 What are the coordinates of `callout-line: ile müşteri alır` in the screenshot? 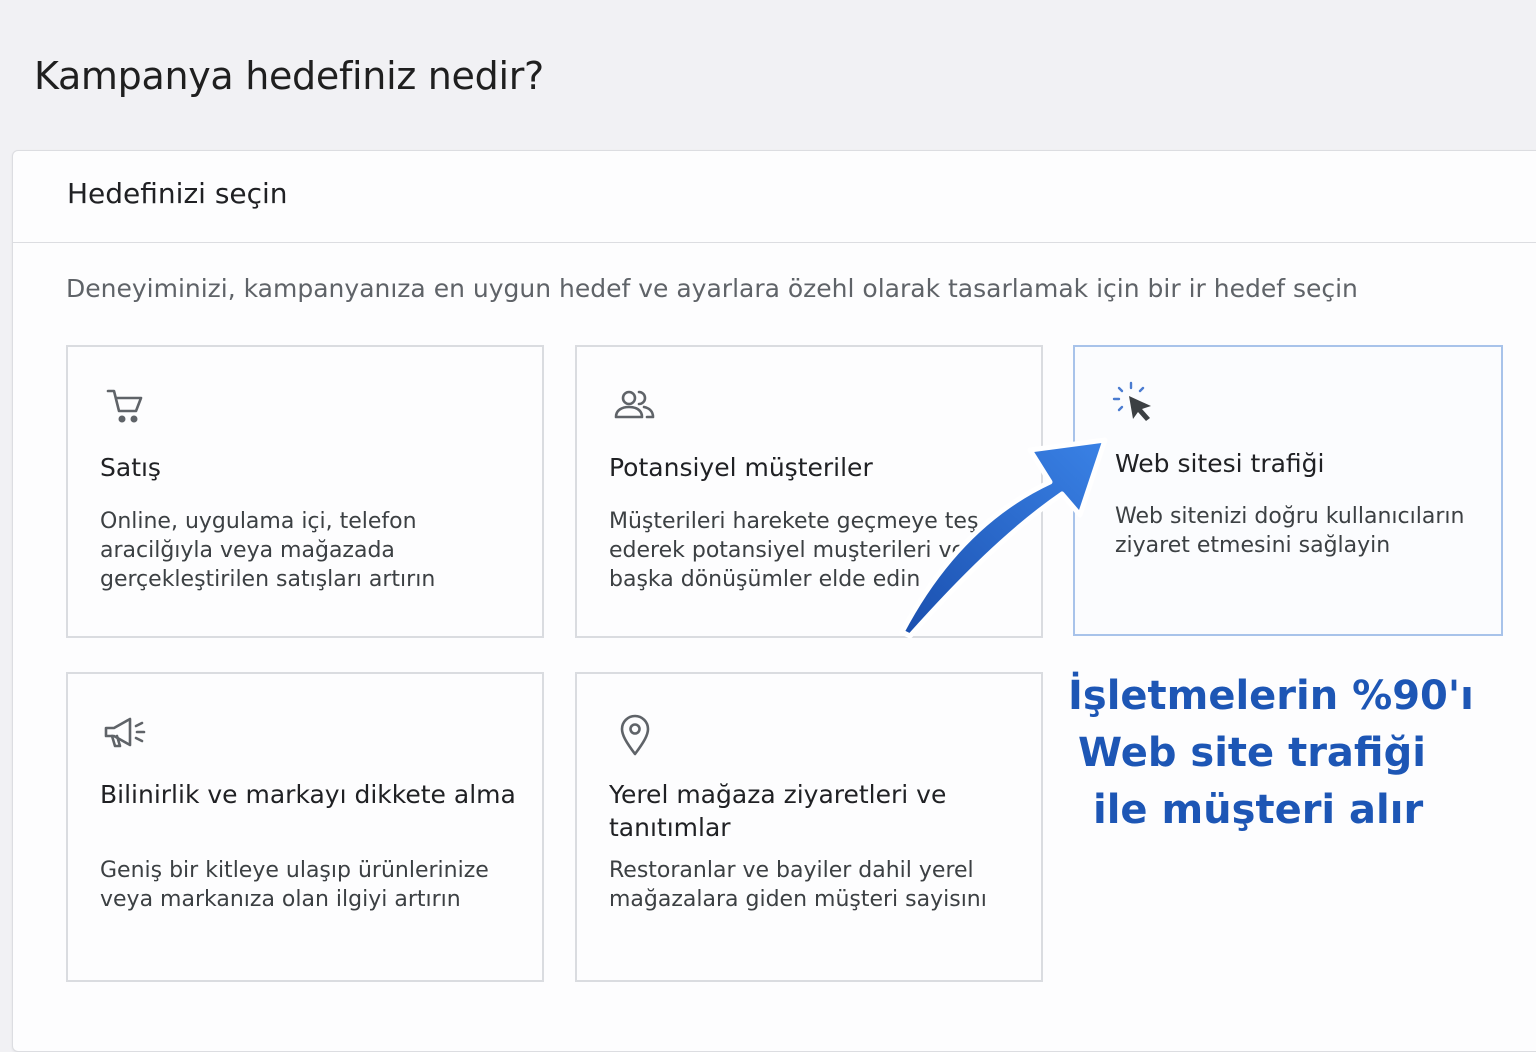 It's located at (1258, 810).